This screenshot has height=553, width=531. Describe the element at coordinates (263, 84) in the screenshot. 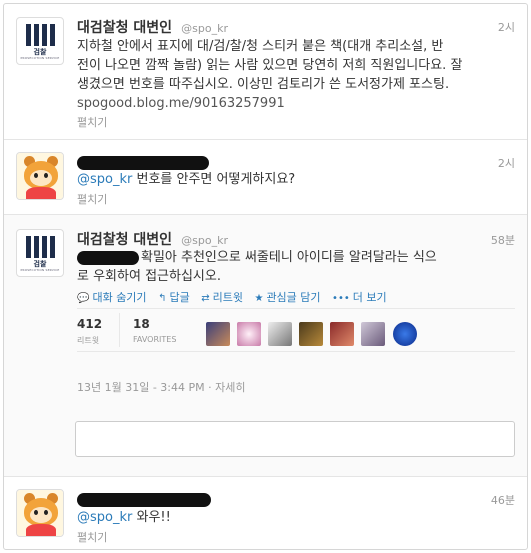

I see `tweet-text-line: 생겼으면 번호를 따주십시오. 이상민 검토리가 쓴 도서정가제 포스팅.` at that location.